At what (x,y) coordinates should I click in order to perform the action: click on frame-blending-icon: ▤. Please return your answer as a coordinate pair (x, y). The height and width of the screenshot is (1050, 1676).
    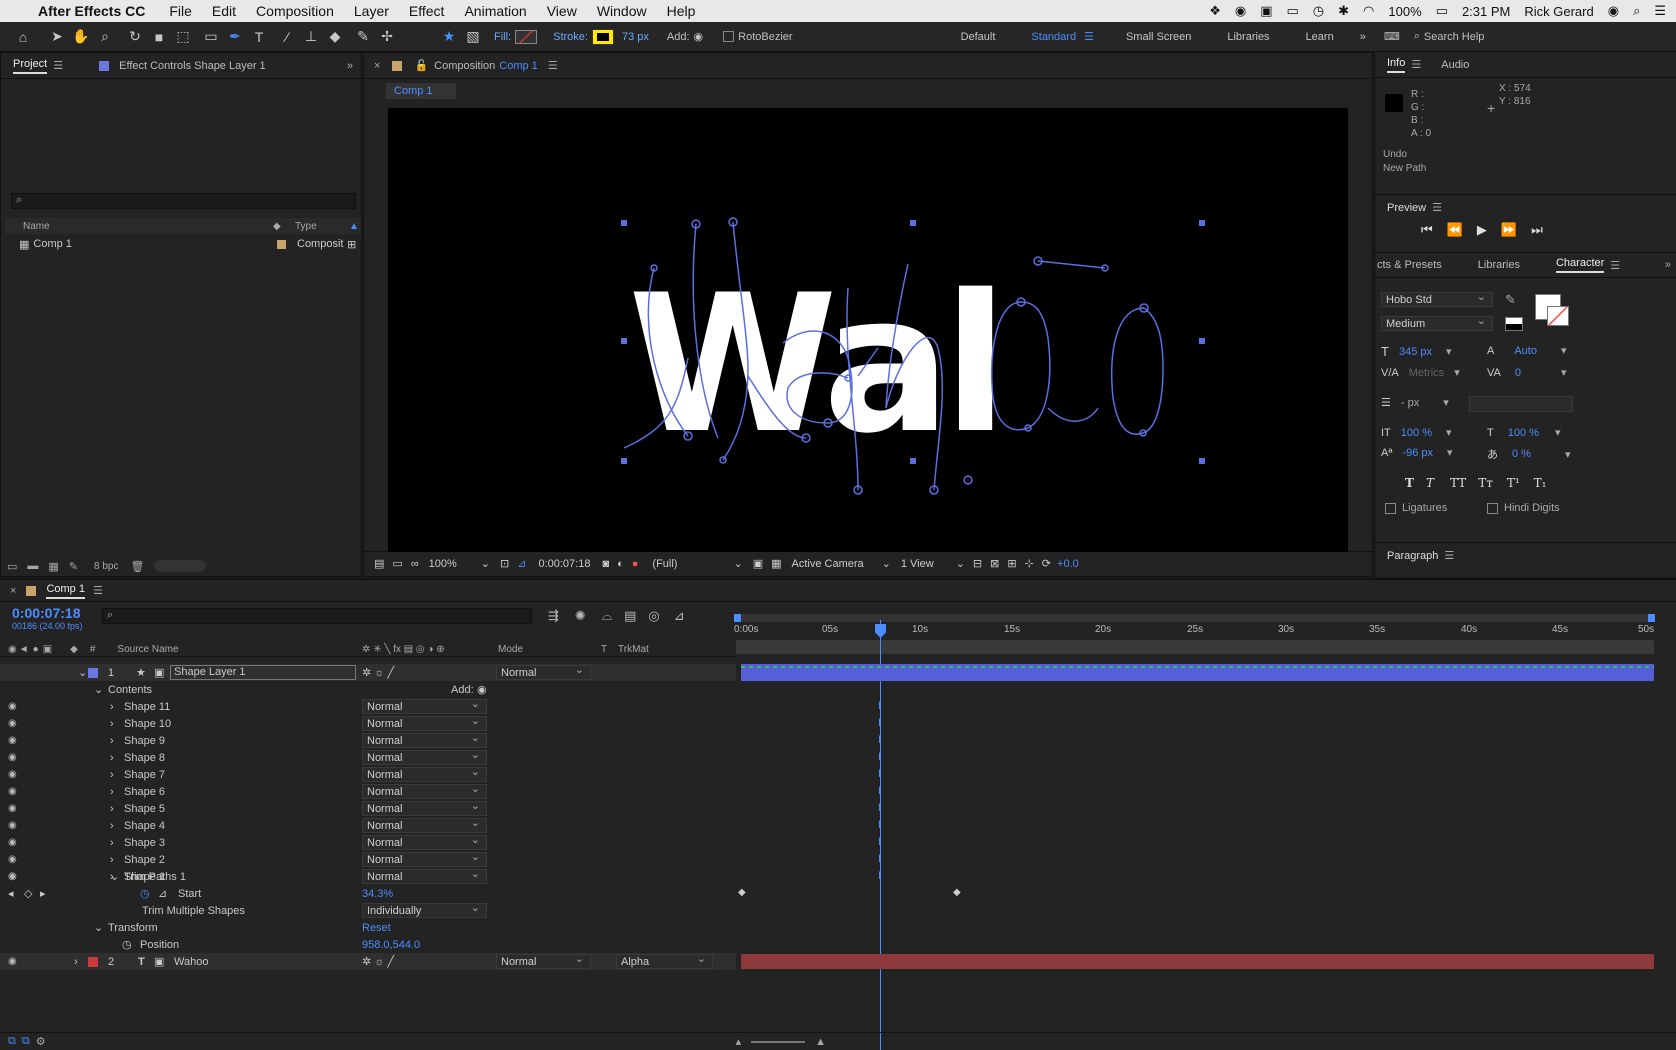
    Looking at the image, I should click on (630, 616).